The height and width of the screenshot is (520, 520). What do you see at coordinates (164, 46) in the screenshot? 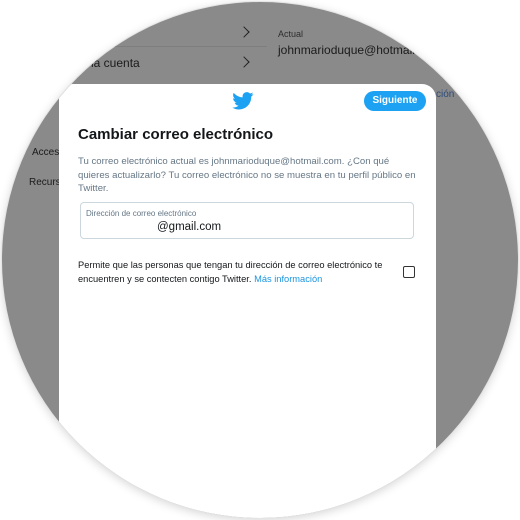
I see `divider` at bounding box center [164, 46].